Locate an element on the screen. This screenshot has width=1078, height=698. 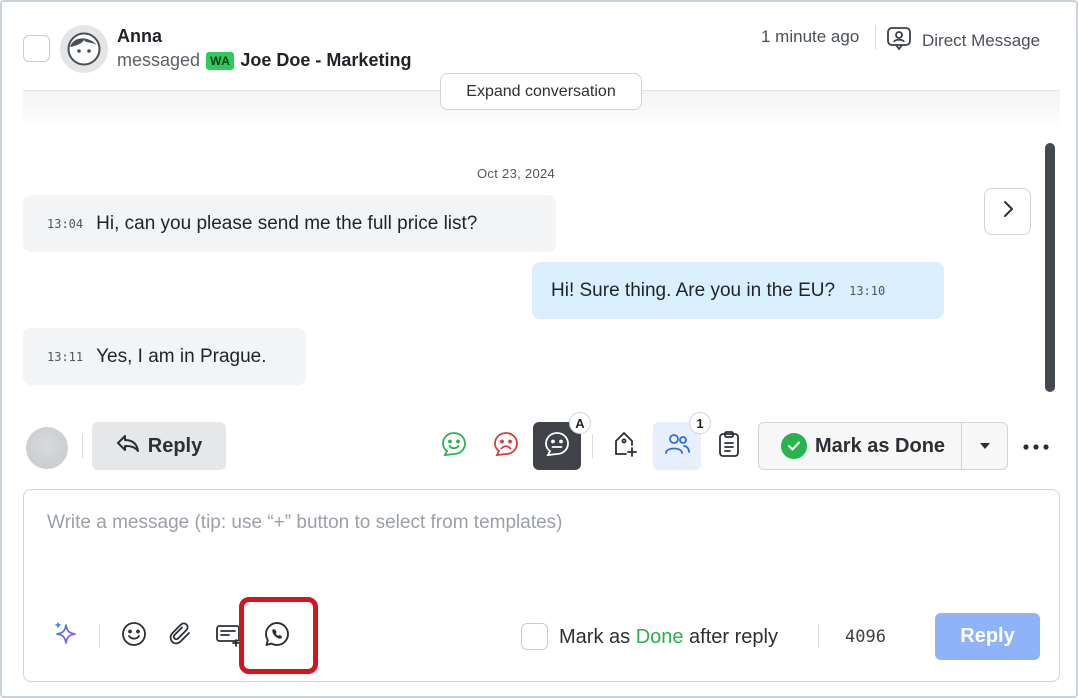
highlight-marker is located at coordinates (278, 635).